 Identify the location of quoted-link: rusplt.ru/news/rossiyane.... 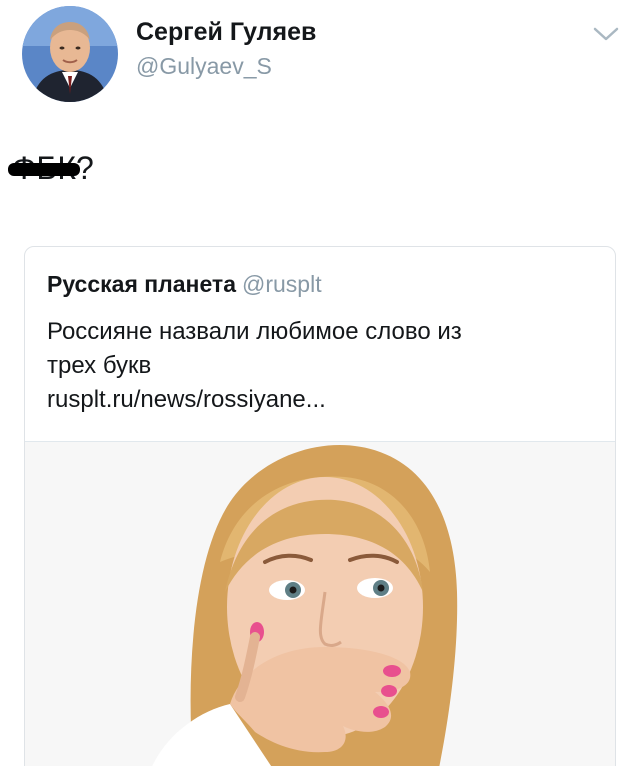
(317, 400).